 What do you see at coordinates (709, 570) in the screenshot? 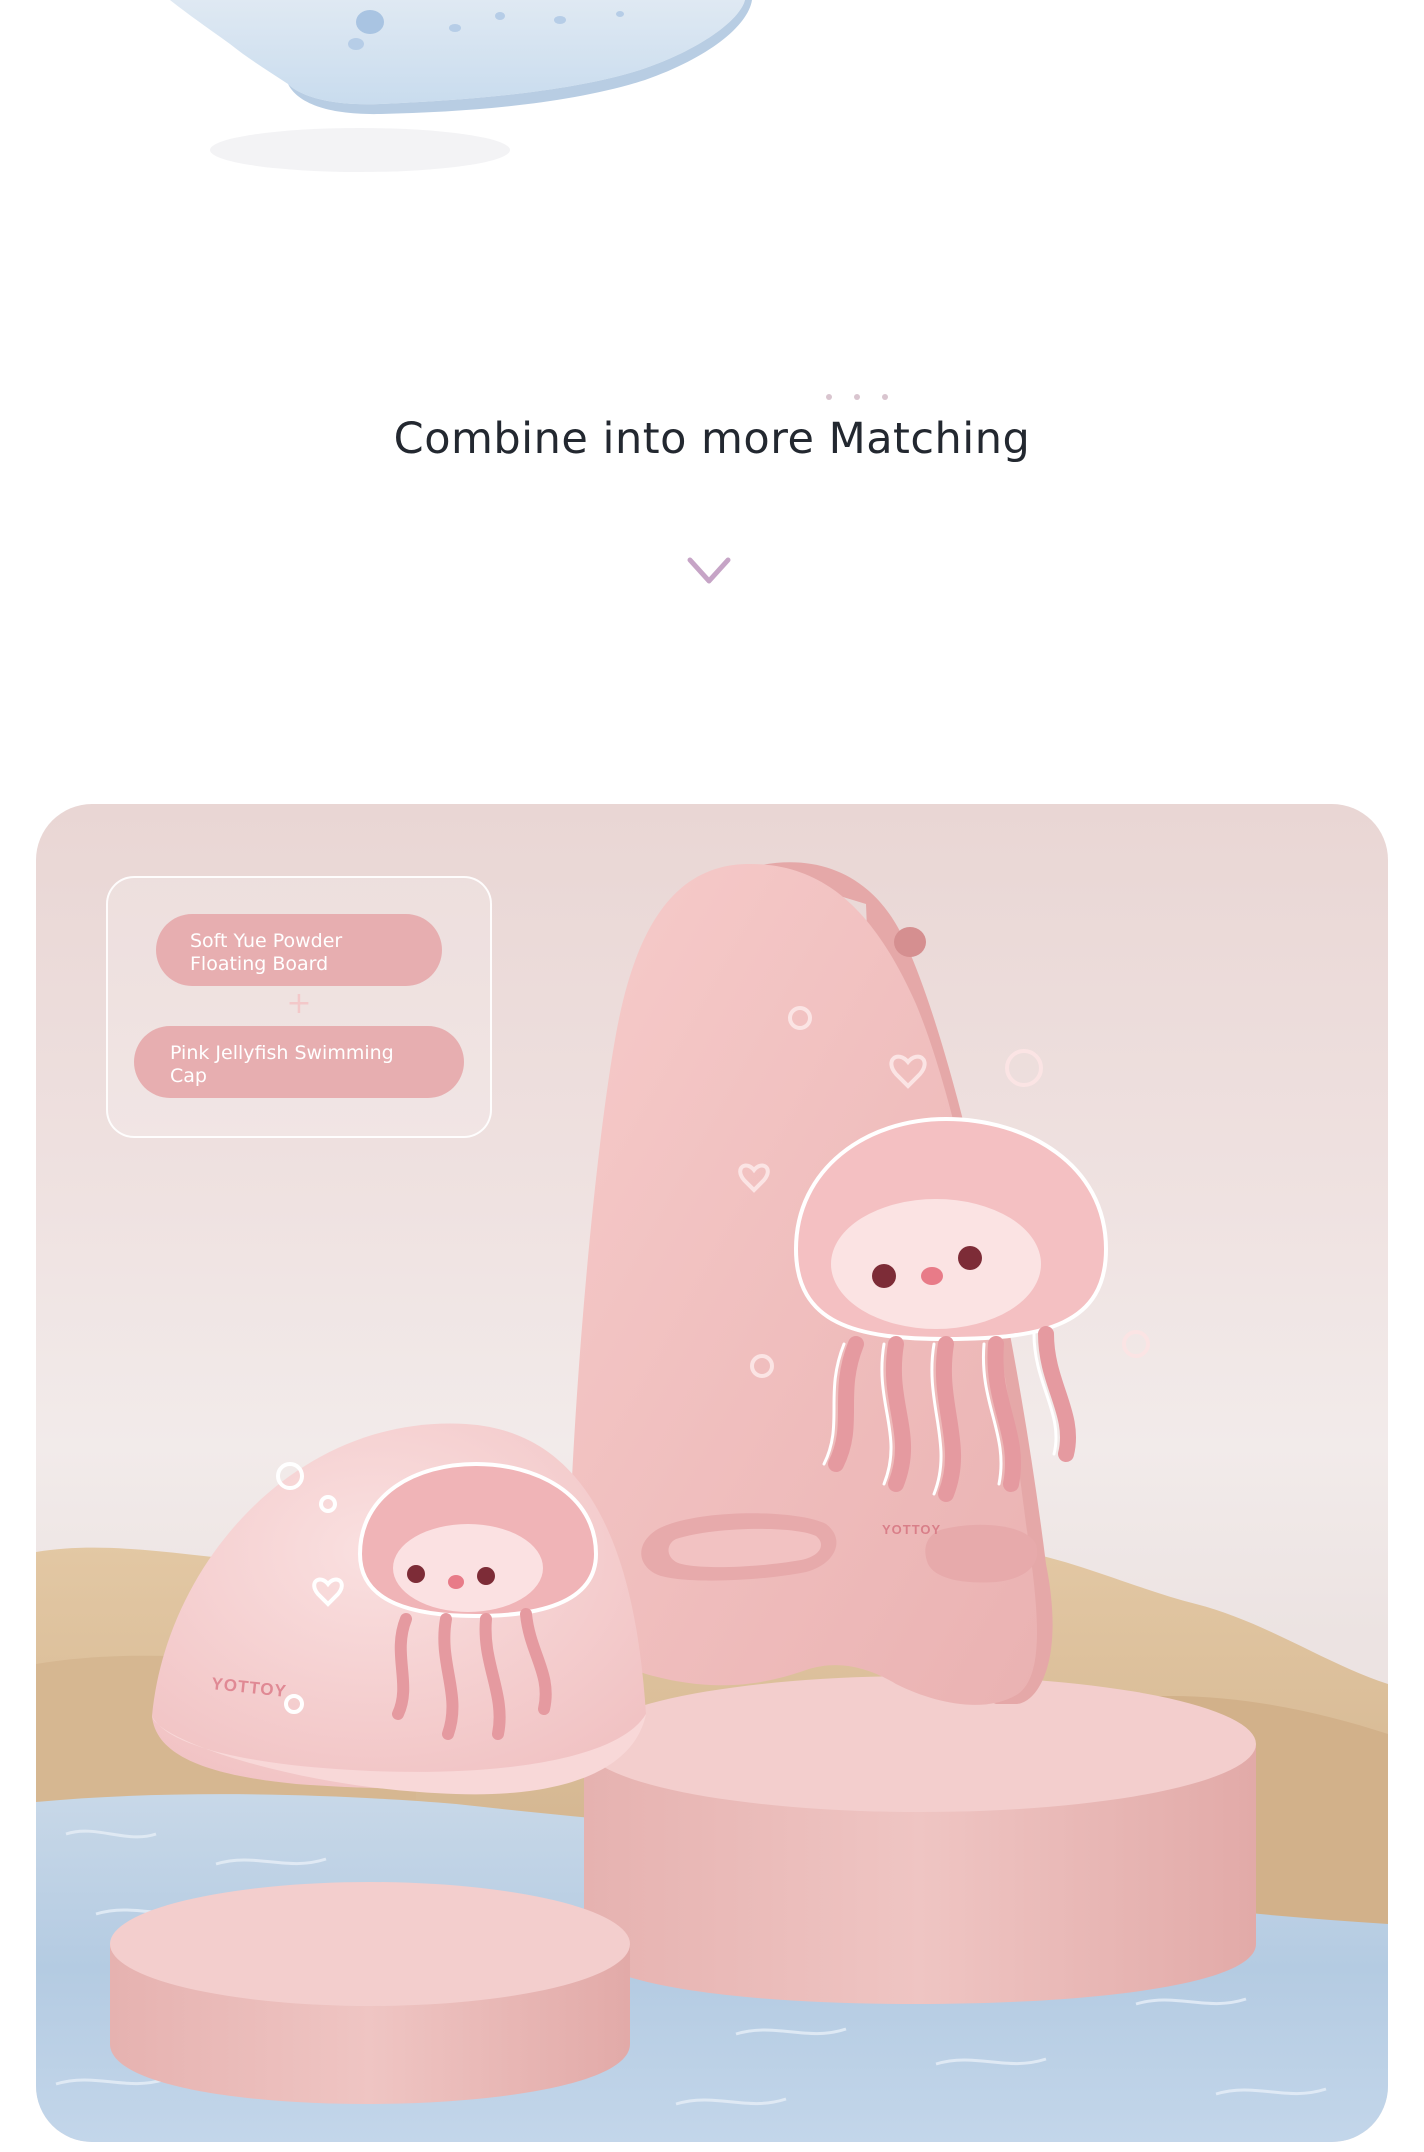
I see `chevron-down-icon` at bounding box center [709, 570].